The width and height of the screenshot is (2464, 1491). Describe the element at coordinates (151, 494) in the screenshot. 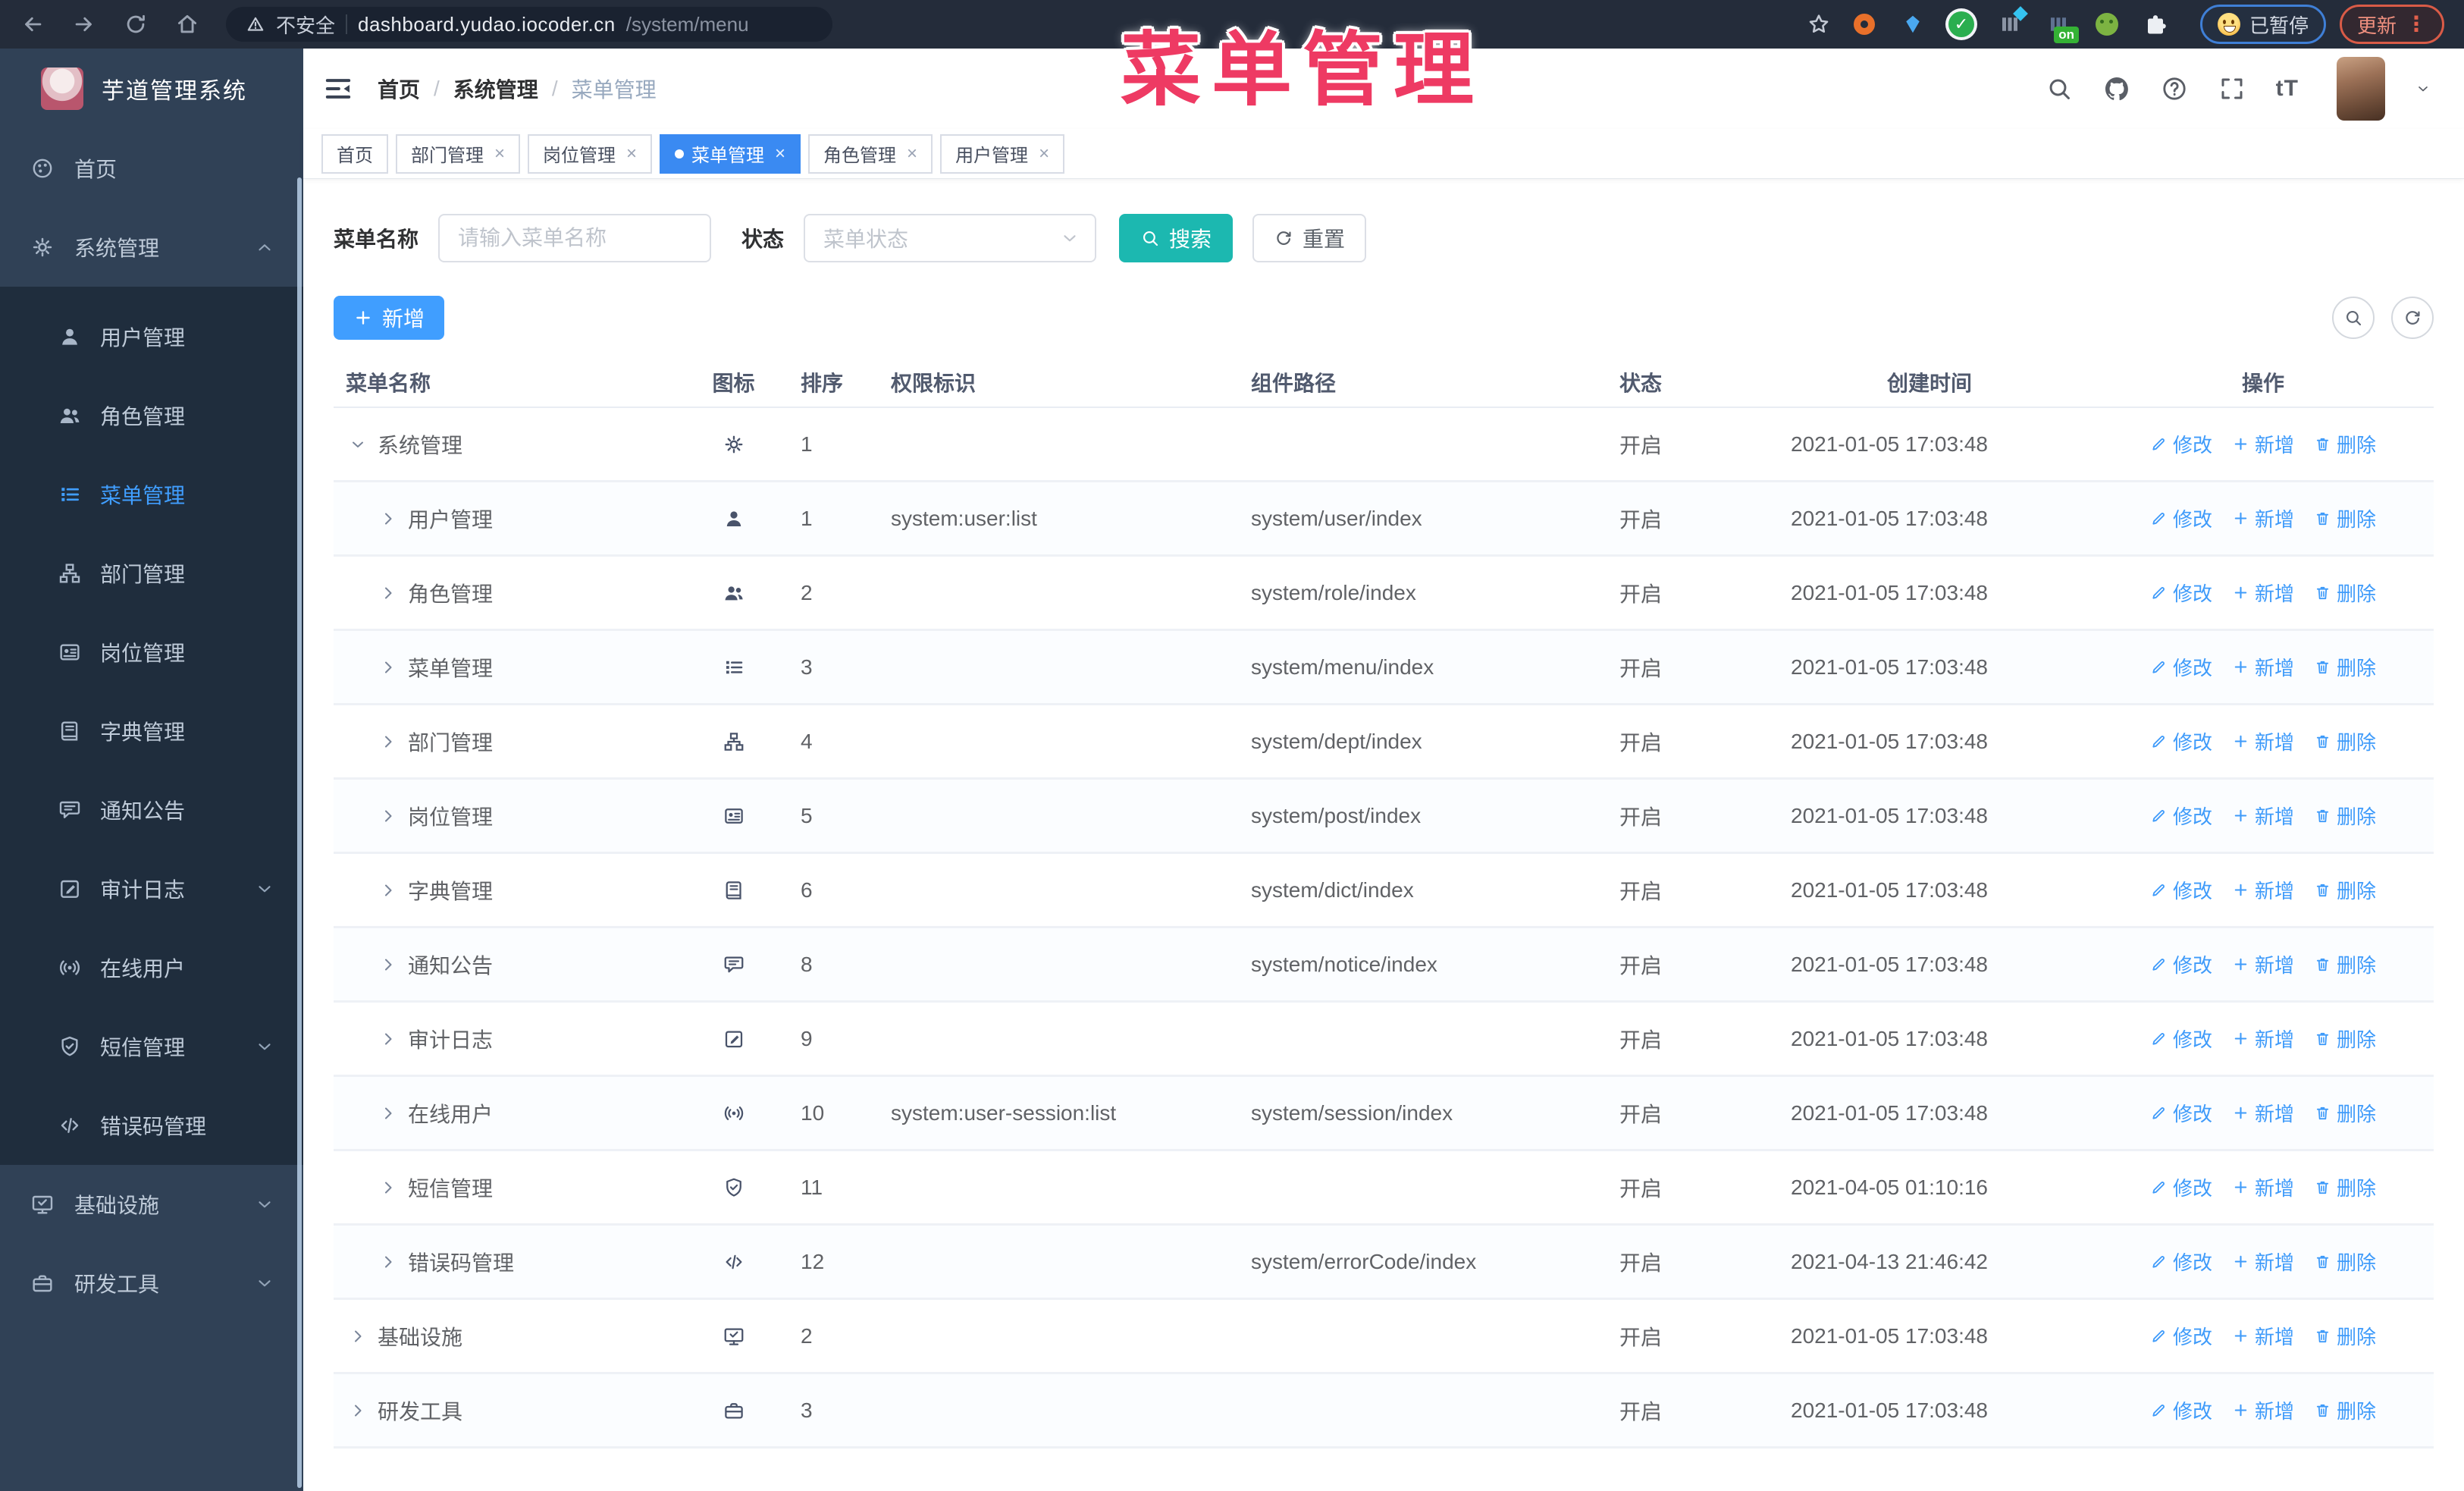

I see `sidebar-item-菜单管理: 菜单管理` at that location.